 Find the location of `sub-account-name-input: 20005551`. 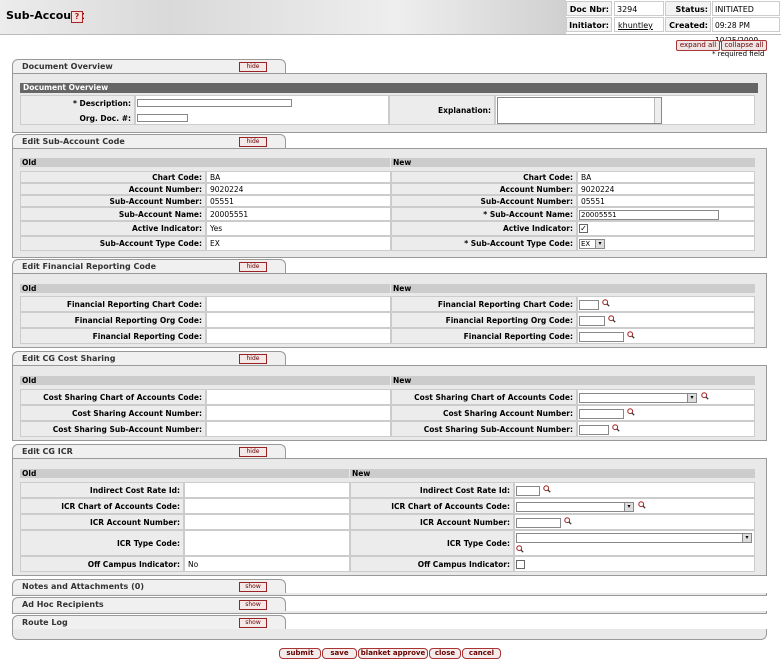

sub-account-name-input: 20005551 is located at coordinates (649, 215).